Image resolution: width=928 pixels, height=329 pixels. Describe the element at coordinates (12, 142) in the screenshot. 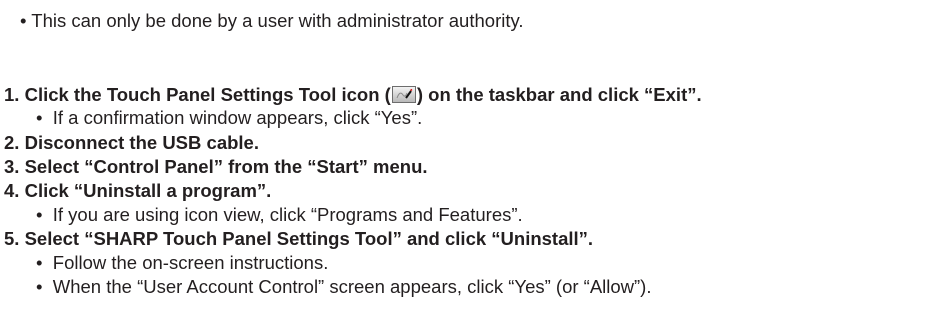

I see `step-number: 2.` at that location.